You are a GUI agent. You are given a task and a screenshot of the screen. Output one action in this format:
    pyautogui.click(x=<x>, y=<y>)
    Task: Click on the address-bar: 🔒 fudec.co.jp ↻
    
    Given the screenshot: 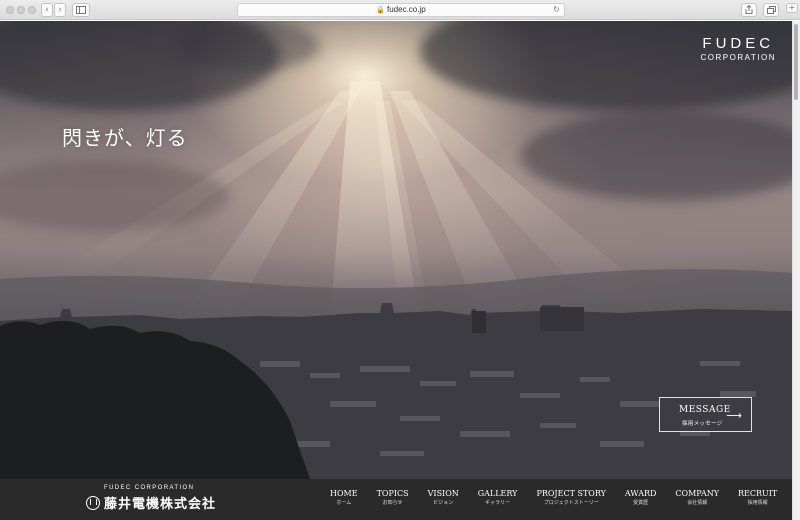 What is the action you would take?
    pyautogui.click(x=401, y=10)
    